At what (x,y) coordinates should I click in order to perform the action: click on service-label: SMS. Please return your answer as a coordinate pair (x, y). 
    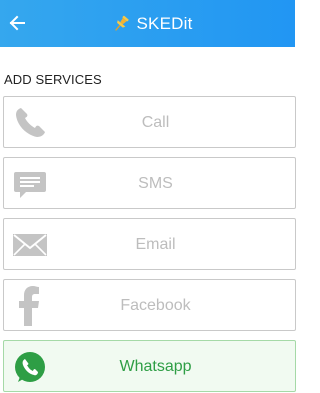
    Looking at the image, I should click on (155, 183).